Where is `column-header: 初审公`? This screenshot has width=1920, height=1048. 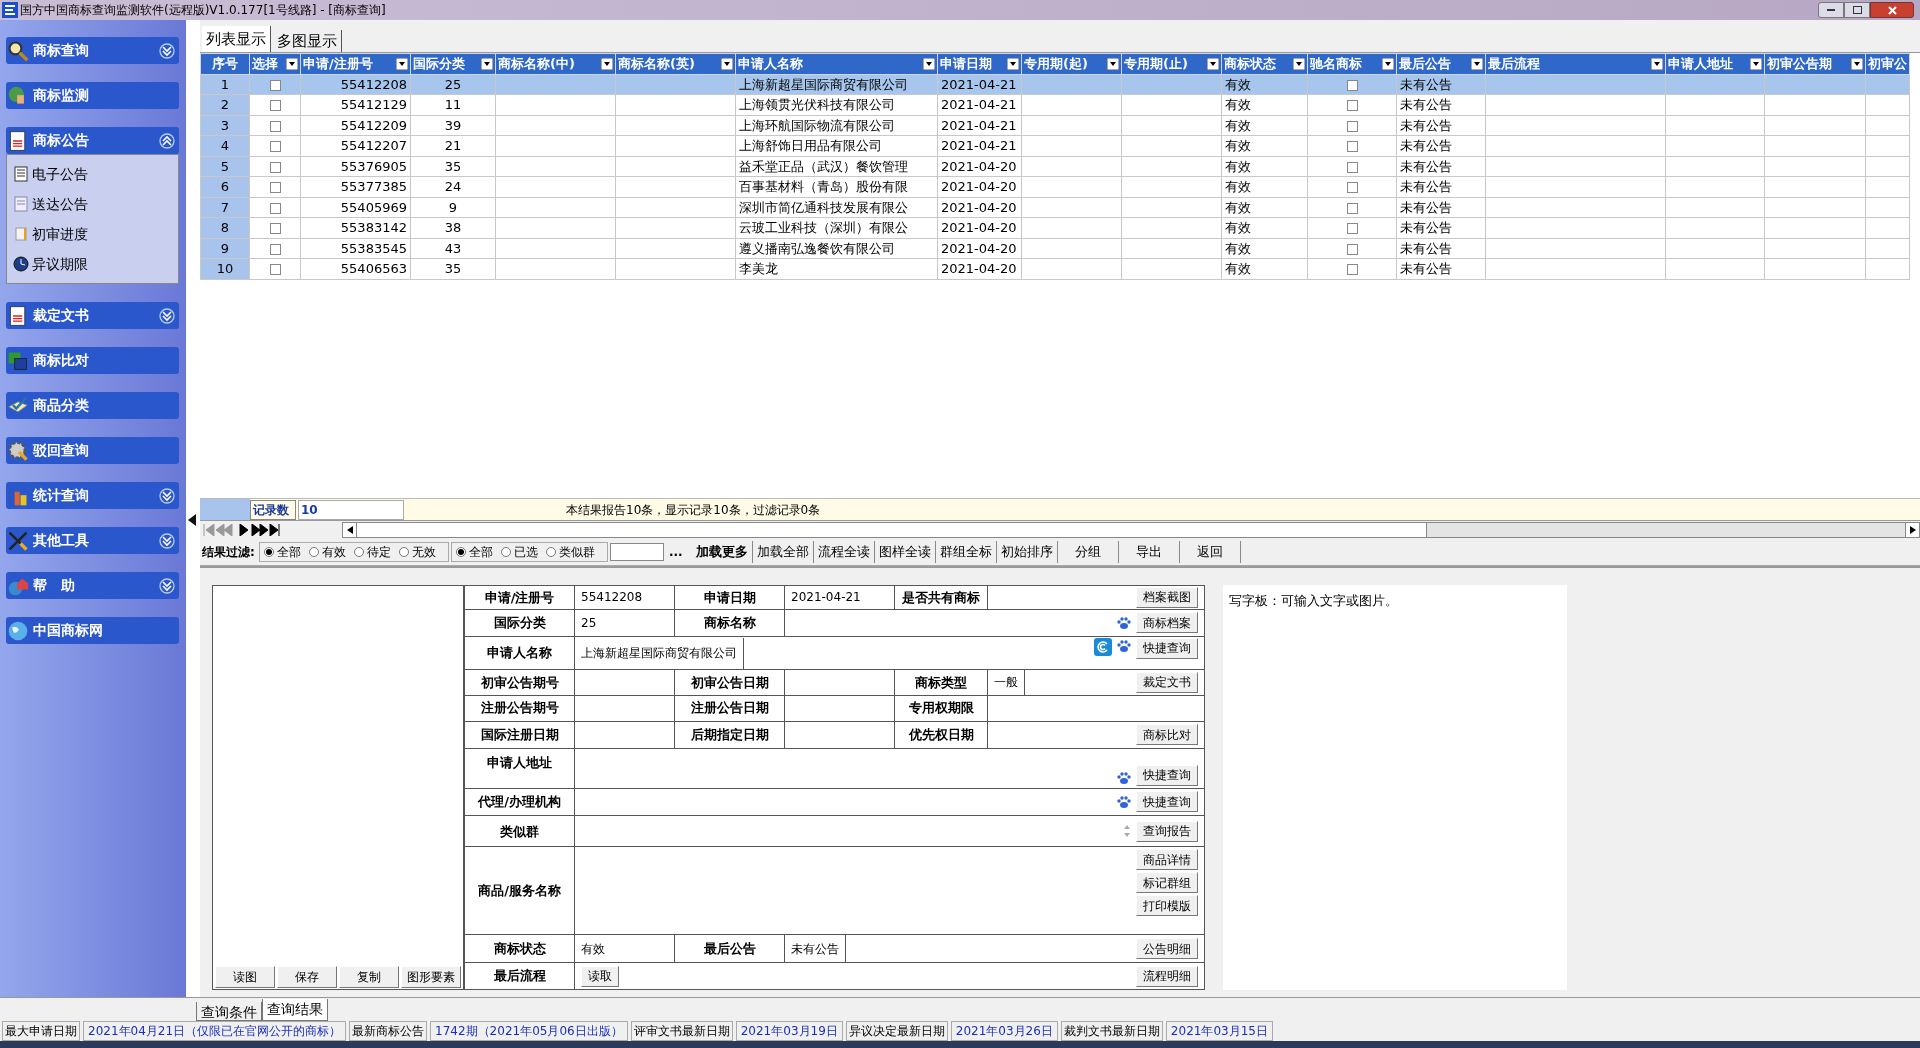 column-header: 初审公 is located at coordinates (1887, 63).